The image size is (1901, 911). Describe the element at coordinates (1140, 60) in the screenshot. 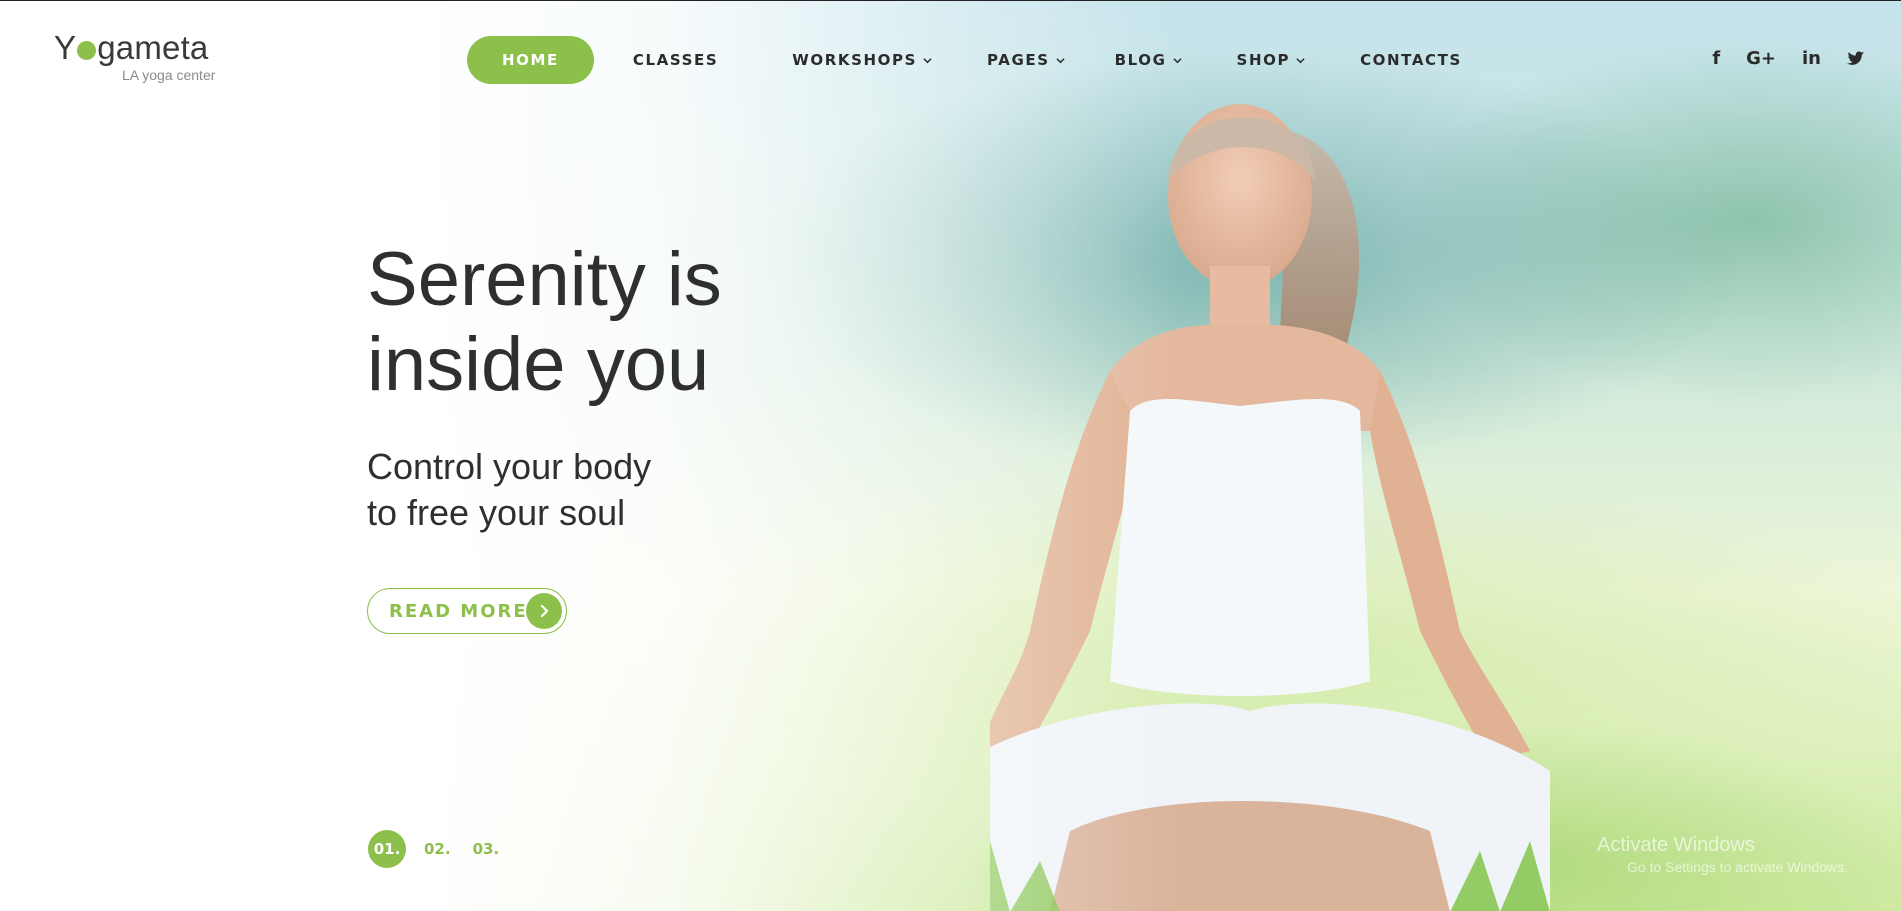

I see `nav-item-label: BLOG` at that location.